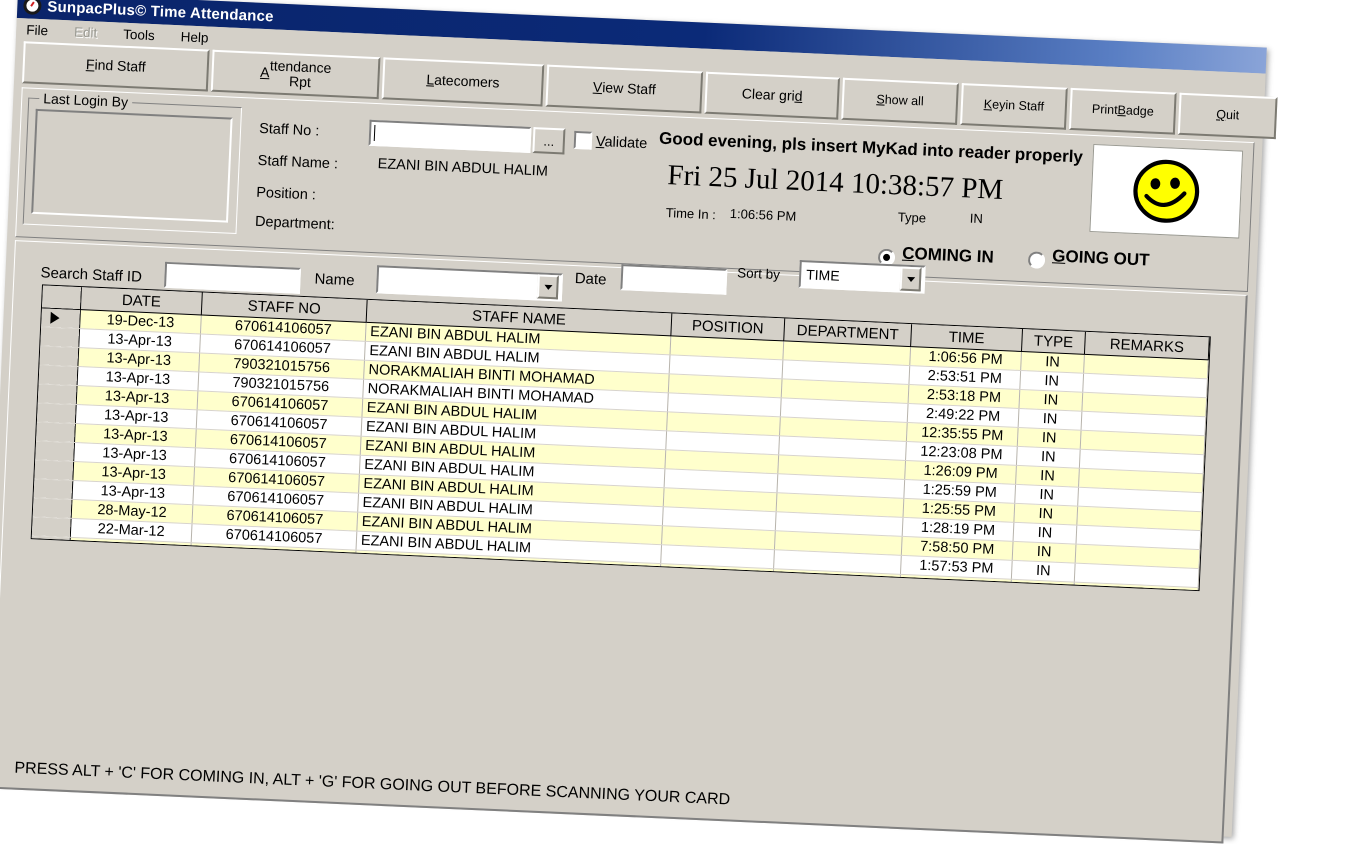 The height and width of the screenshot is (844, 1366). Describe the element at coordinates (200, 37) in the screenshot. I see `menu-help: Help` at that location.